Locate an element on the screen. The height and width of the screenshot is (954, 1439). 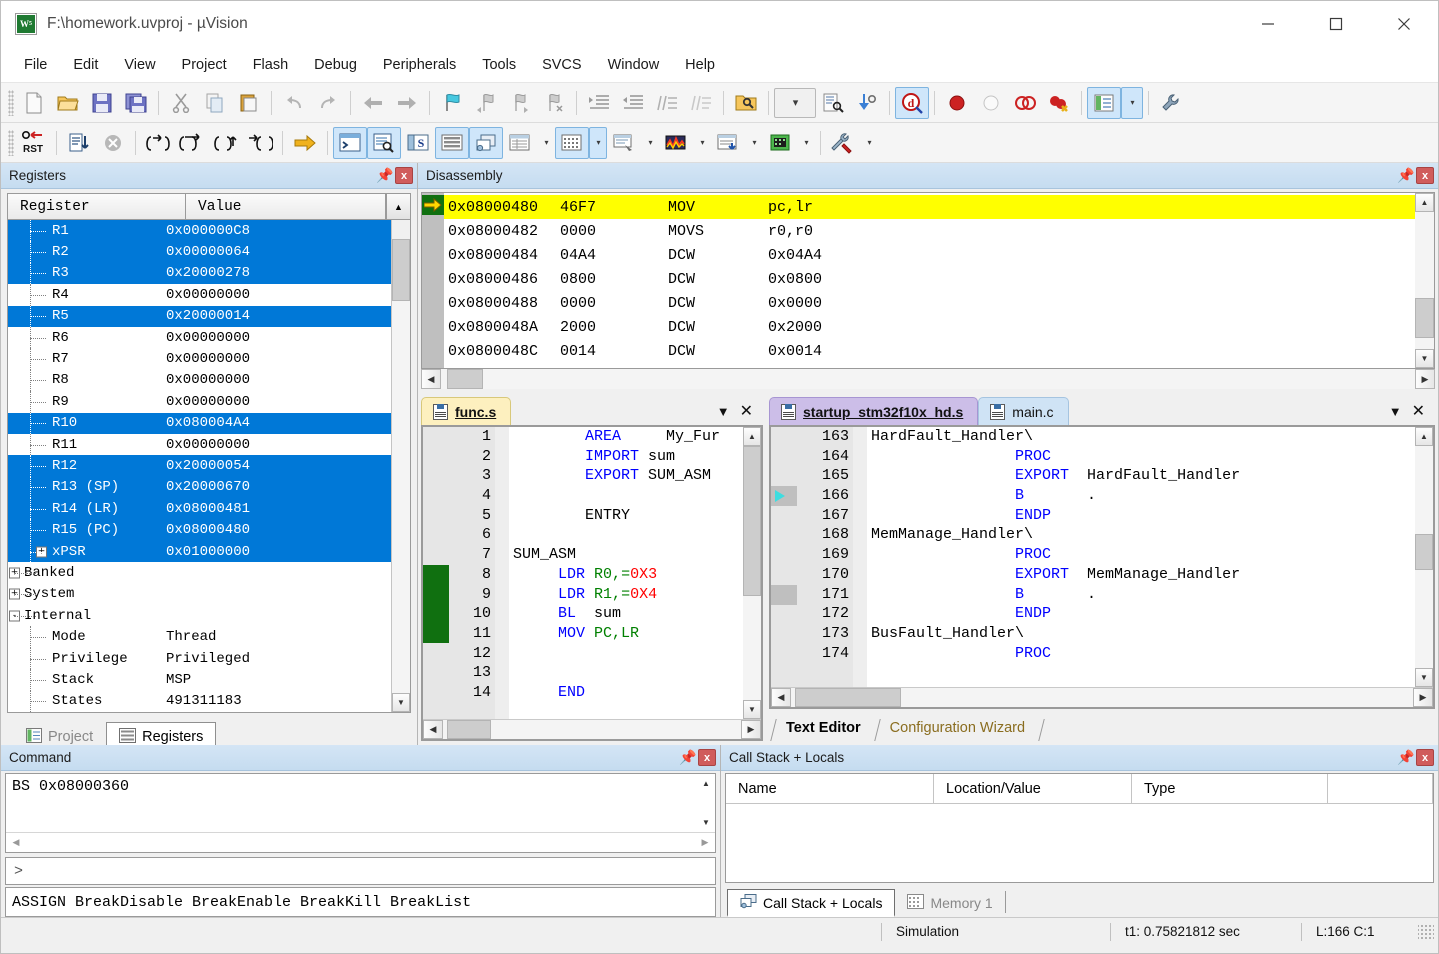
register-row: R3 0x20000278 is located at coordinates (199, 273).